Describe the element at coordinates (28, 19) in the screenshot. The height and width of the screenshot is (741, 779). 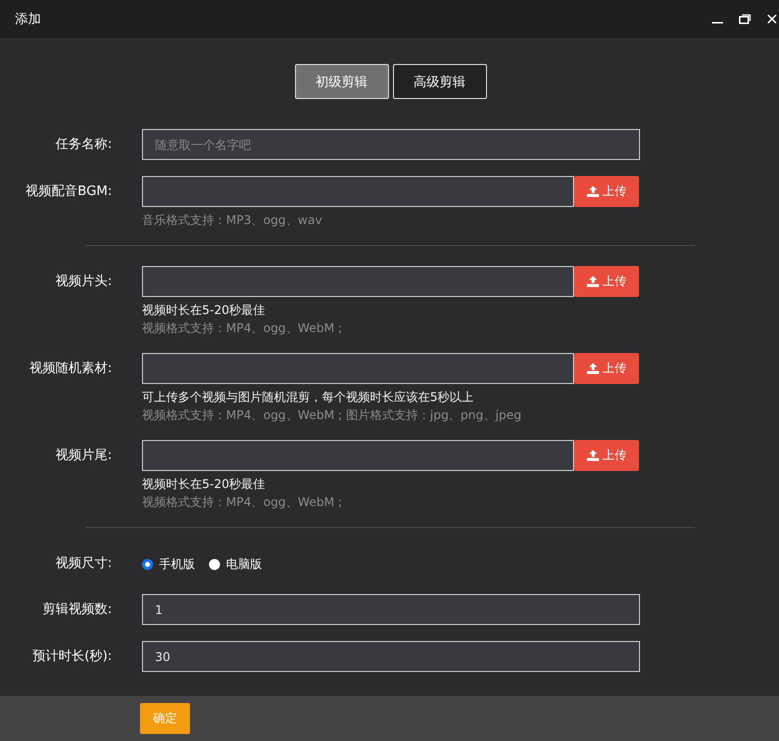
I see `window-title: 添加` at that location.